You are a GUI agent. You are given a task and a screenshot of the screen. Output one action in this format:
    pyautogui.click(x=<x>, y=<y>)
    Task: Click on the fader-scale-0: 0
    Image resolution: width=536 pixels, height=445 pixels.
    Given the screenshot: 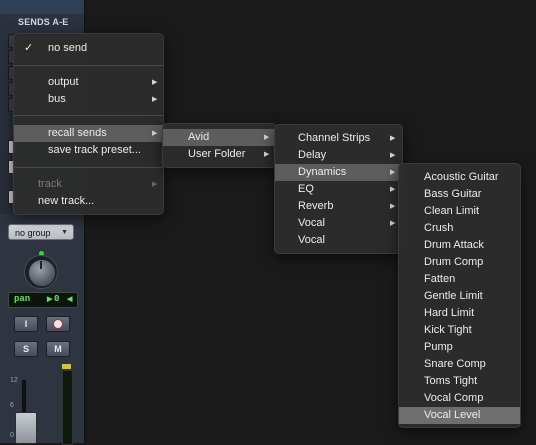 What is the action you would take?
    pyautogui.click(x=12, y=435)
    